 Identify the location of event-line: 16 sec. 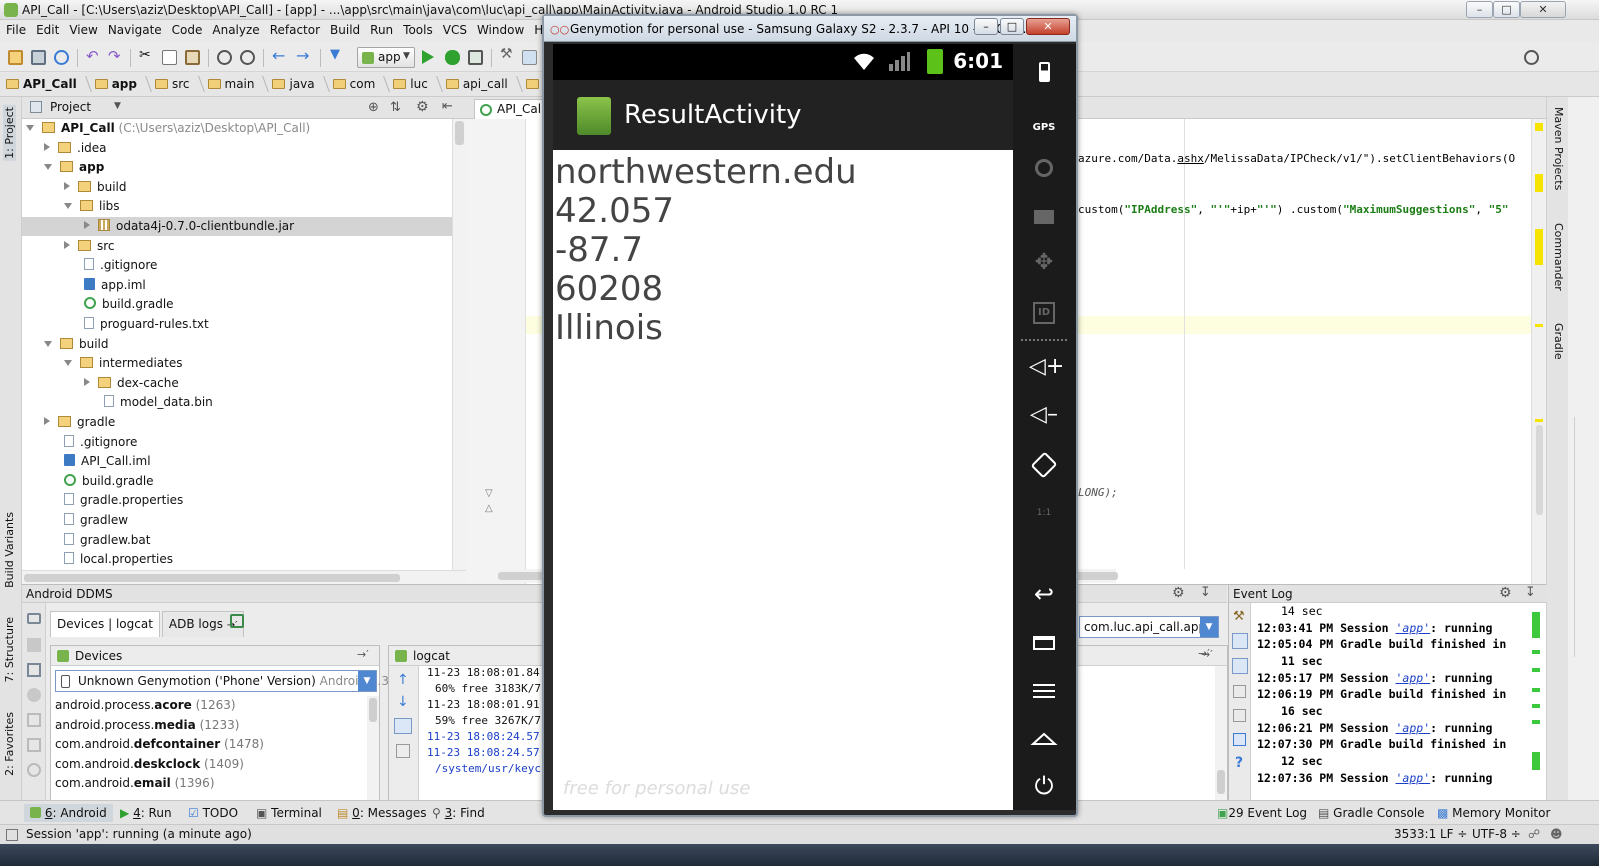
(1302, 711).